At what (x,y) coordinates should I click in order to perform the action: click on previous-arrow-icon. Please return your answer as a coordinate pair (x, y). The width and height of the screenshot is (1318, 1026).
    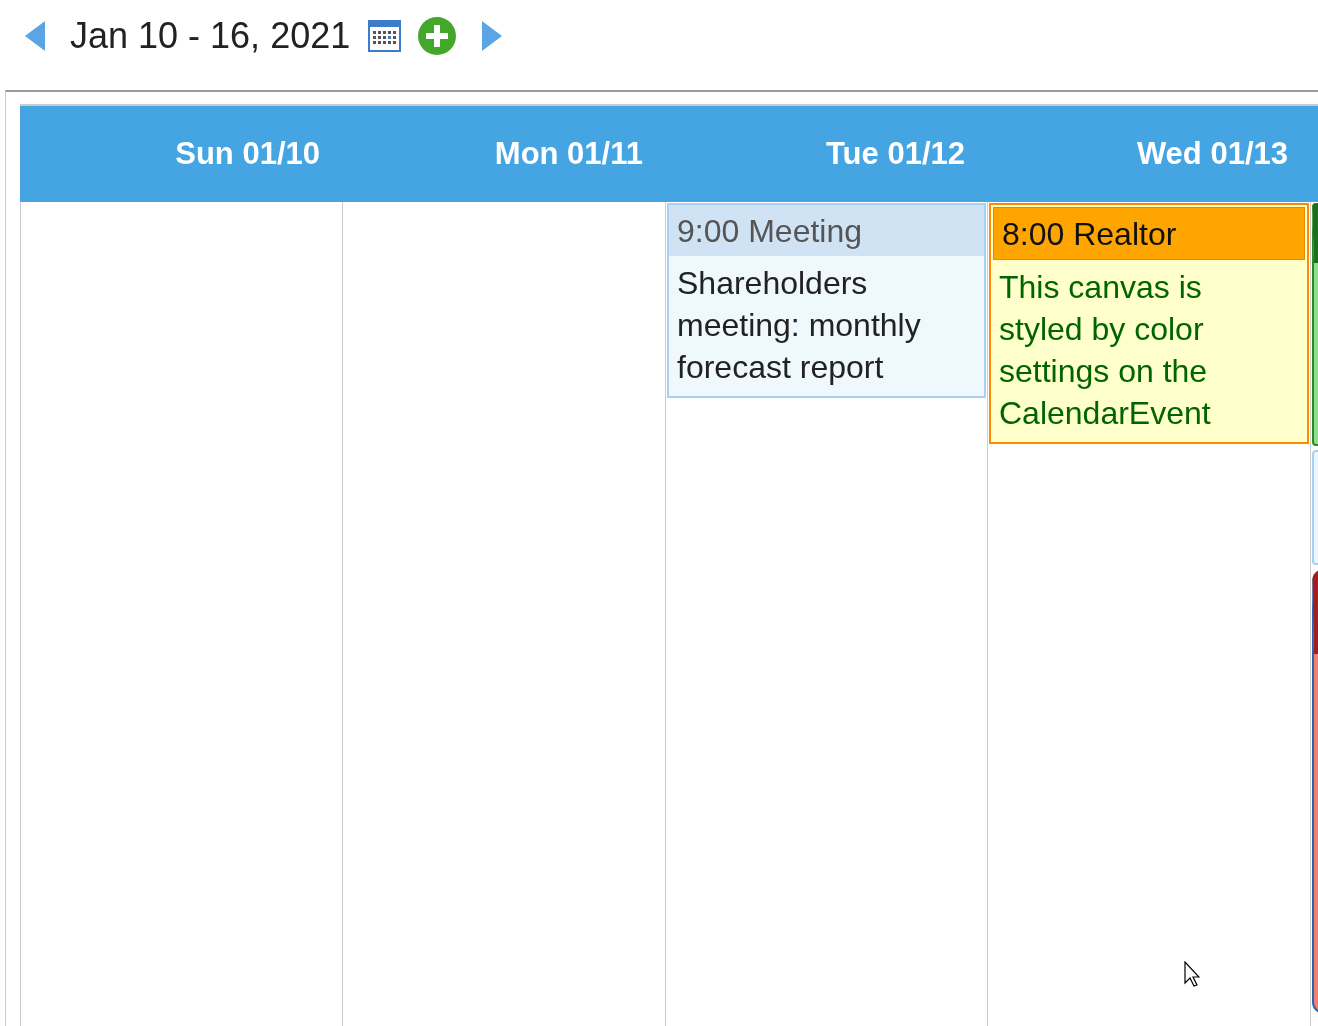
    Looking at the image, I should click on (35, 36).